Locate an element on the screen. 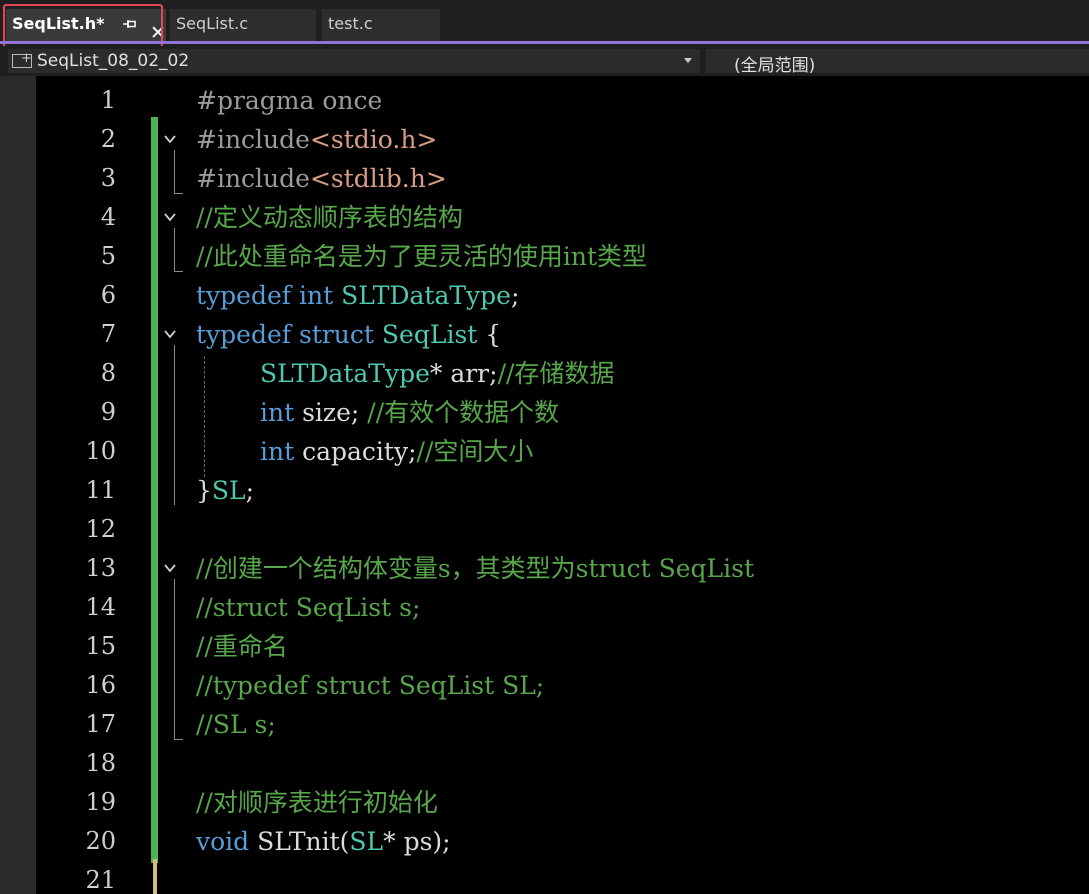 The height and width of the screenshot is (894, 1089). tab-test-c: test.c is located at coordinates (381, 25).